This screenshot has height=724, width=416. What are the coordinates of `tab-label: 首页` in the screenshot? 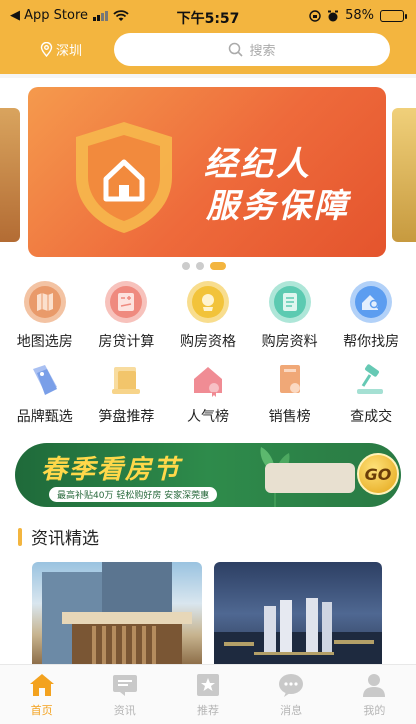 It's located at (41, 710).